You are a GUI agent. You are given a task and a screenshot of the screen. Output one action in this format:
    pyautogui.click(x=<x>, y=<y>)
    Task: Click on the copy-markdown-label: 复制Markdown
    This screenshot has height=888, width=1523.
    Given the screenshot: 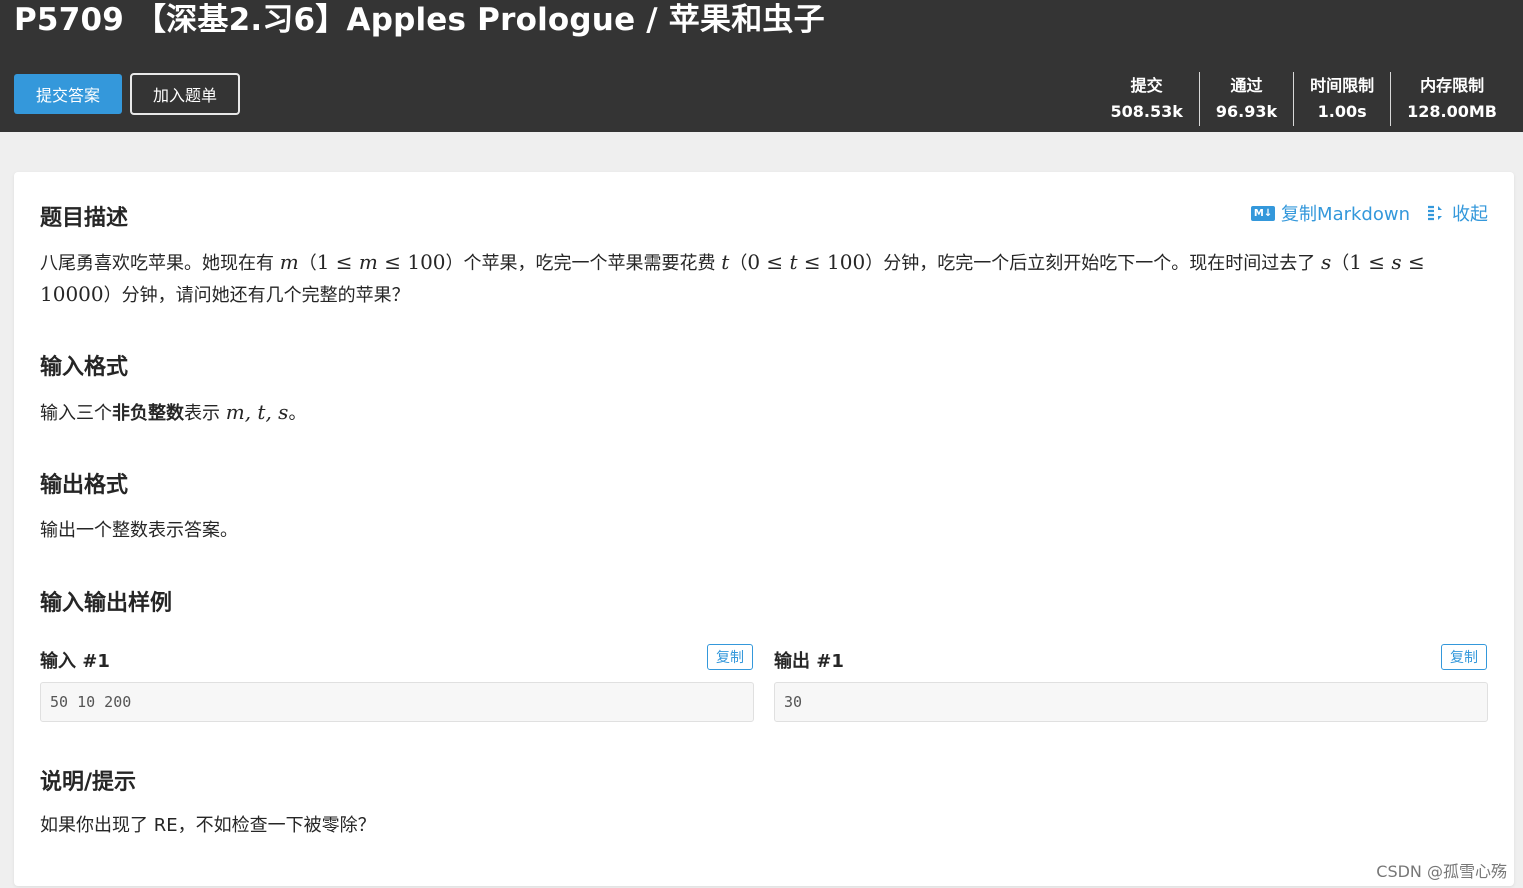 What is the action you would take?
    pyautogui.click(x=1345, y=214)
    